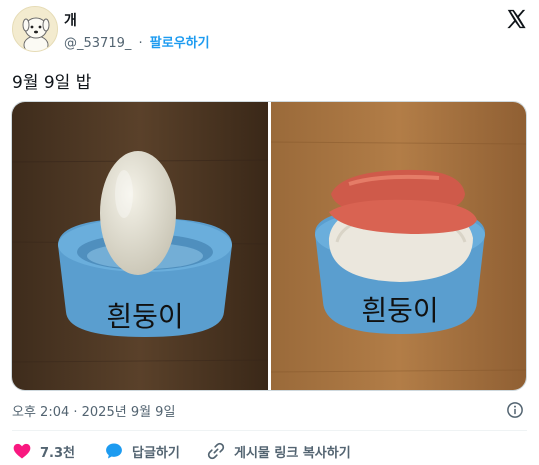 The width and height of the screenshot is (539, 465). I want to click on reply-button: 답글하기, so click(142, 451).